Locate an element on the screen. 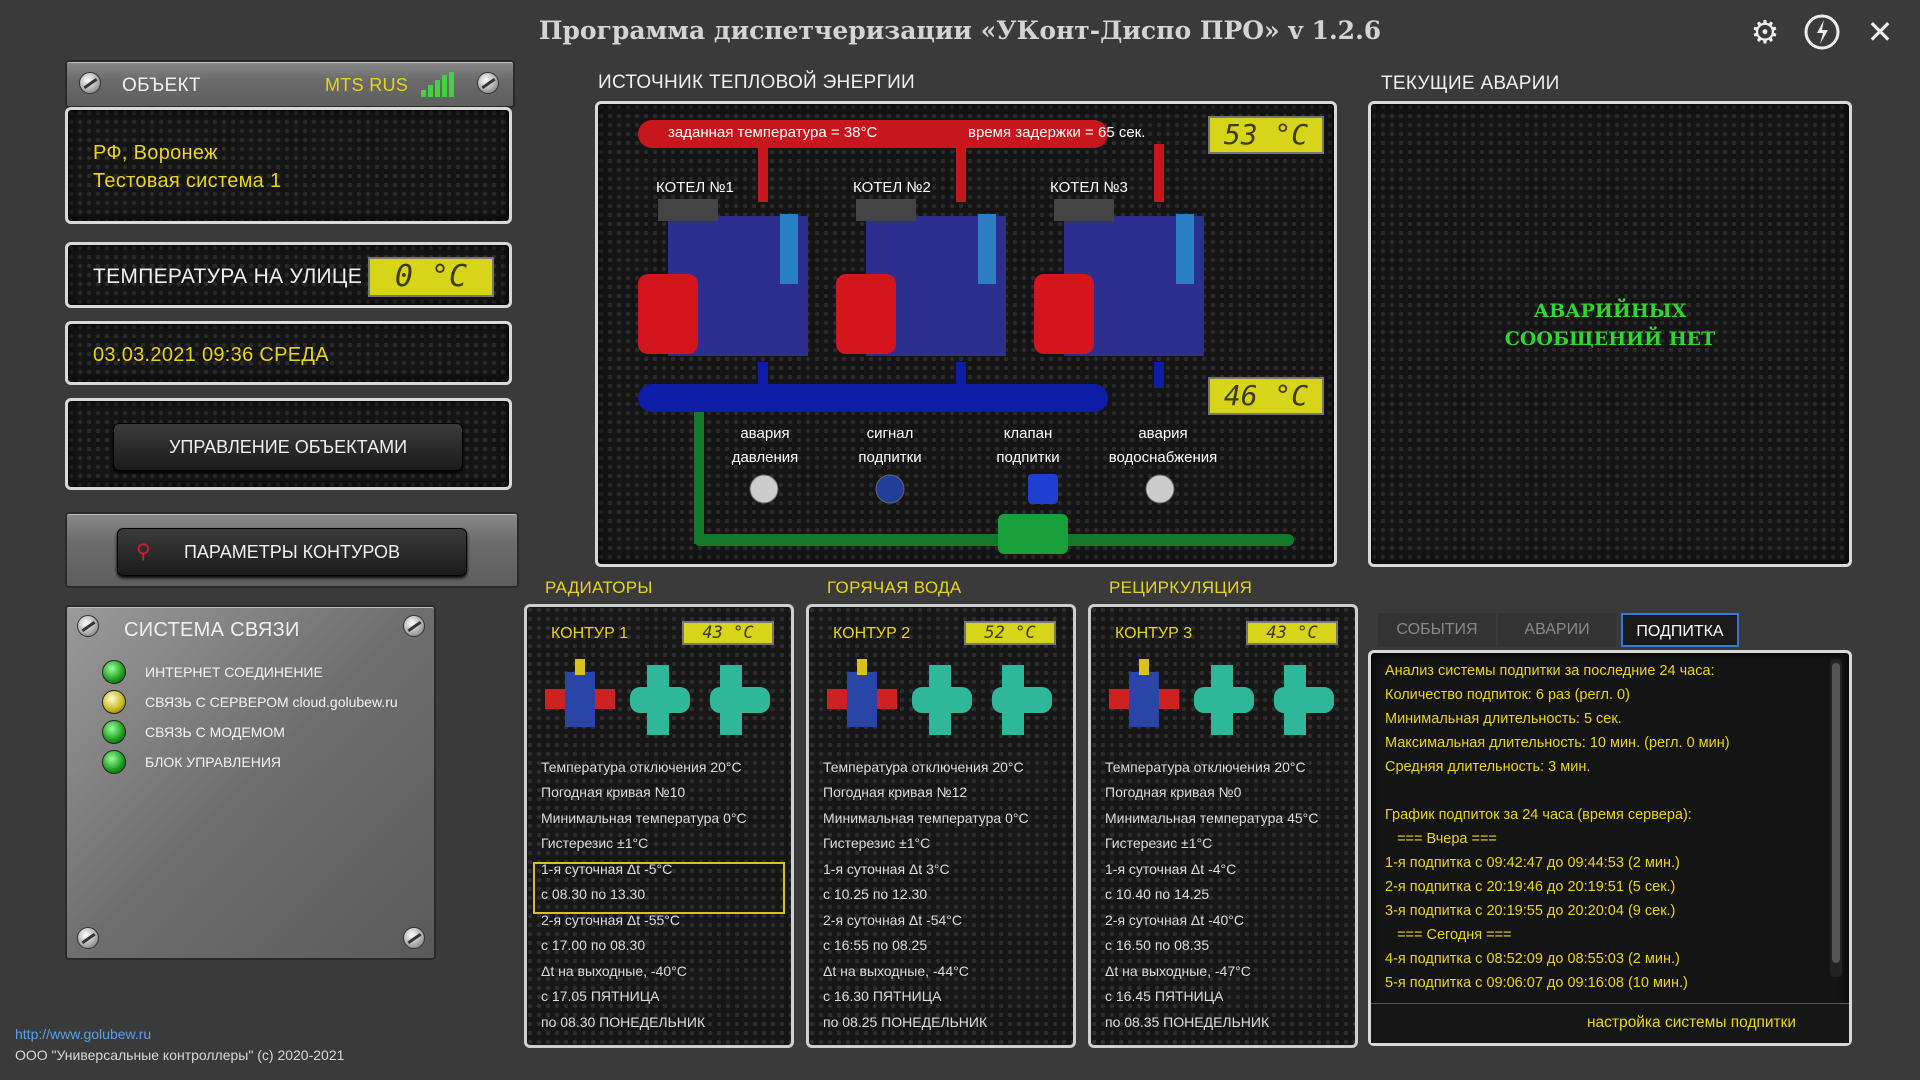 This screenshot has height=1080, width=1920. contour-line: с 16:55 по 08.25 is located at coordinates (875, 945).